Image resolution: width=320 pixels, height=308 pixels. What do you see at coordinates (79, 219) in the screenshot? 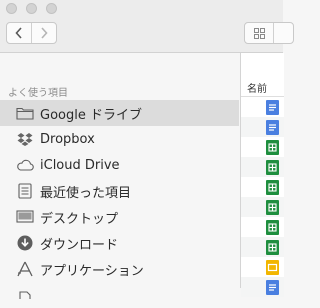
I see `sidebar-item-label: デスクトップ` at bounding box center [79, 219].